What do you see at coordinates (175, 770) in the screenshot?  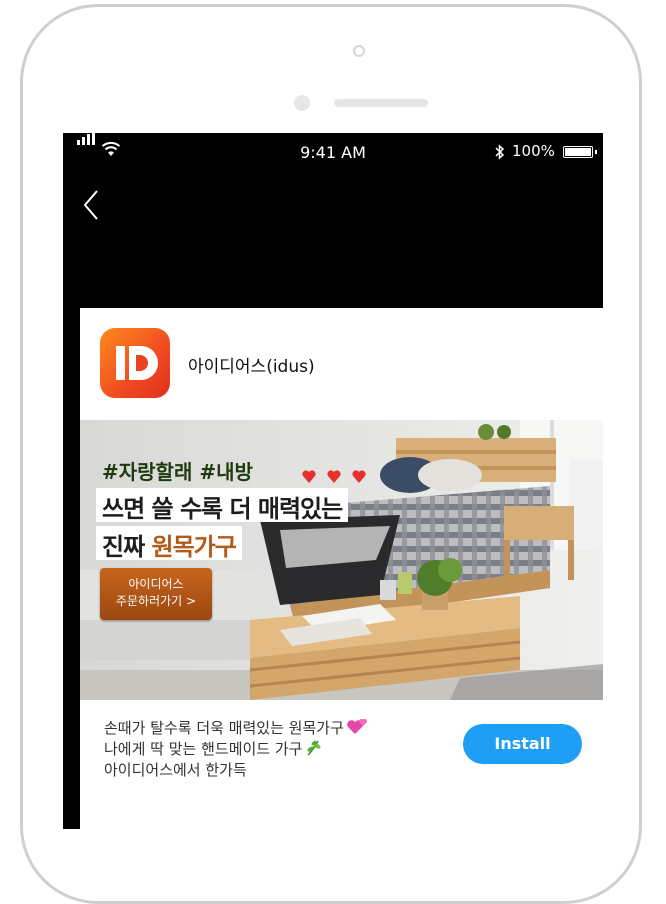 I see `description-line-3: 아이디어스에서 한가득` at bounding box center [175, 770].